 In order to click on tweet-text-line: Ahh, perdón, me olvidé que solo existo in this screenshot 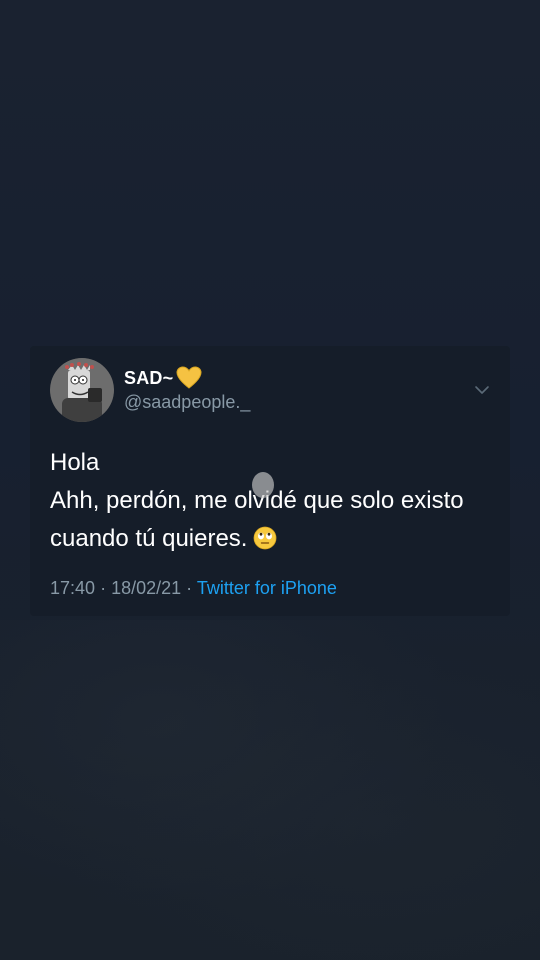, I will do `click(257, 500)`.